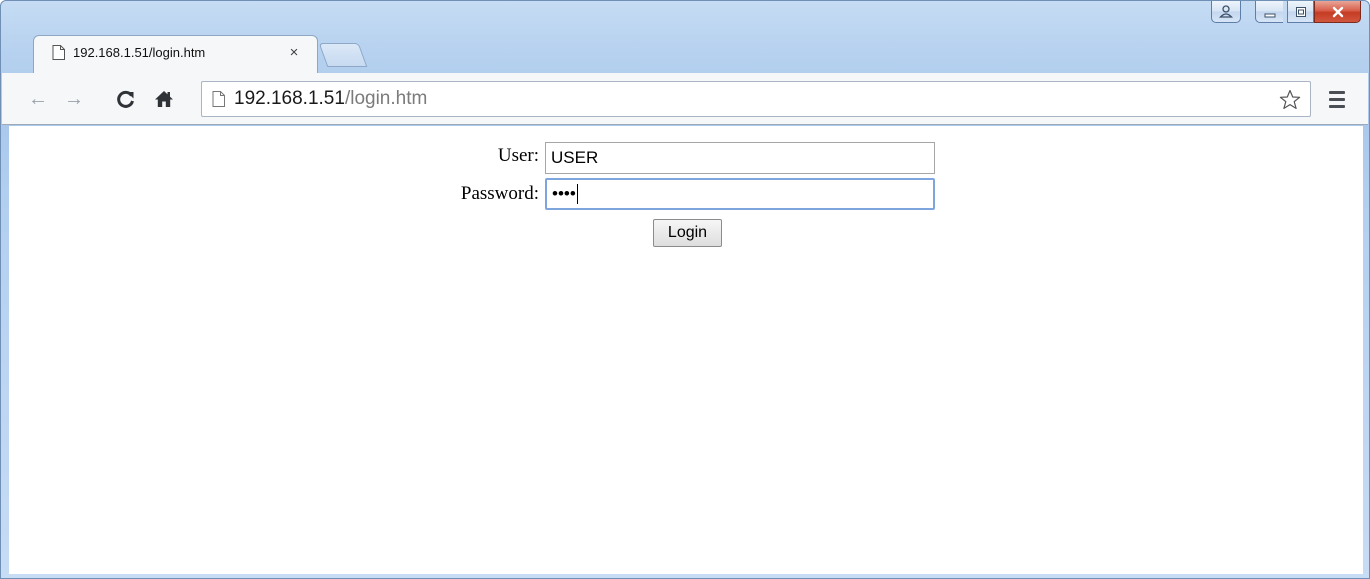 This screenshot has width=1370, height=579. What do you see at coordinates (740, 158) in the screenshot?
I see `user-input: USER` at bounding box center [740, 158].